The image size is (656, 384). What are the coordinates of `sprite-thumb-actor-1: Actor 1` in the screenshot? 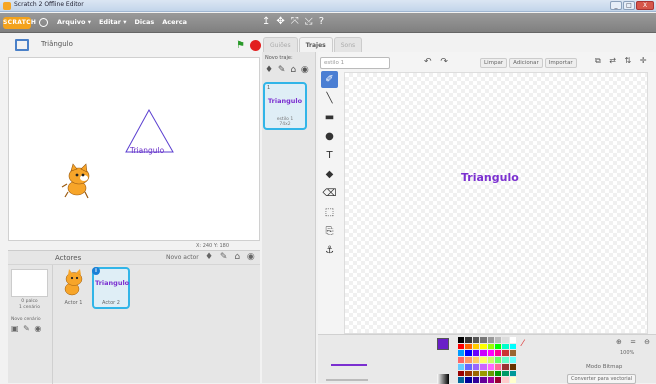 It's located at (73, 290).